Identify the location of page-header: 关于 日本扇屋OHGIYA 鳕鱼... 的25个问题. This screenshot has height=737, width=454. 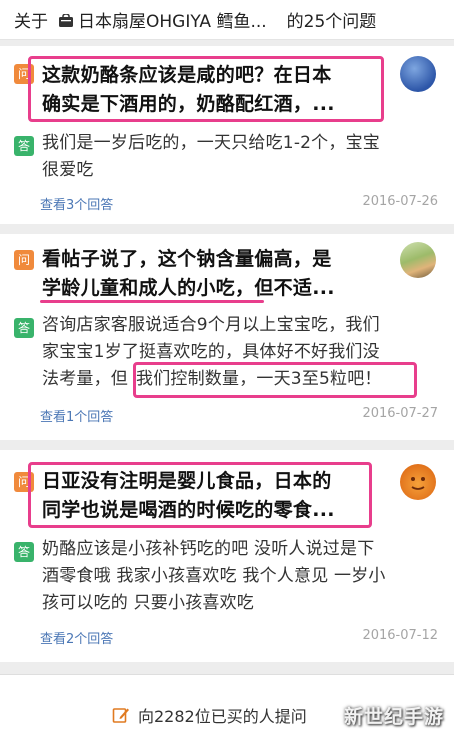
(227, 20).